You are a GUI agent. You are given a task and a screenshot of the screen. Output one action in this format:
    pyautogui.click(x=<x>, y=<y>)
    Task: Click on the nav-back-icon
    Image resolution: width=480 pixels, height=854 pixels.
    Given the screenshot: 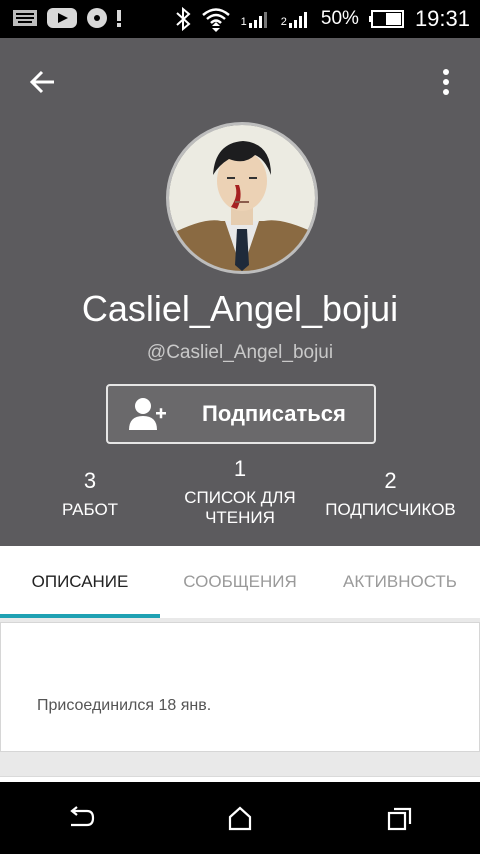 What is the action you would take?
    pyautogui.click(x=82, y=816)
    